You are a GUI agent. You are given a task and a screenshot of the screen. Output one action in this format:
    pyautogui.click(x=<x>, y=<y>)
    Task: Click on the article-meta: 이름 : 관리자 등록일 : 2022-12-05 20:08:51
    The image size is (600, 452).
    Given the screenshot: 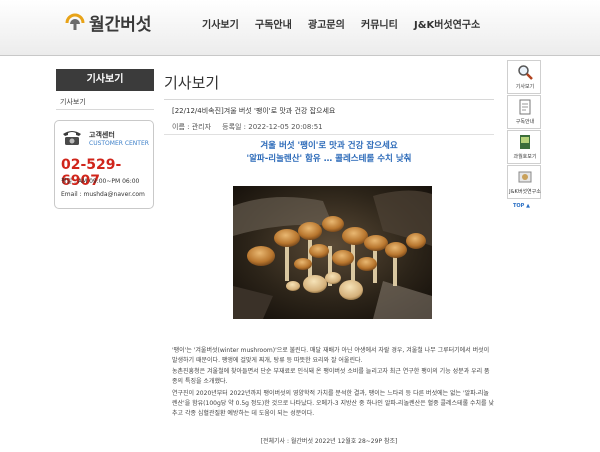 What is the action you would take?
    pyautogui.click(x=247, y=127)
    